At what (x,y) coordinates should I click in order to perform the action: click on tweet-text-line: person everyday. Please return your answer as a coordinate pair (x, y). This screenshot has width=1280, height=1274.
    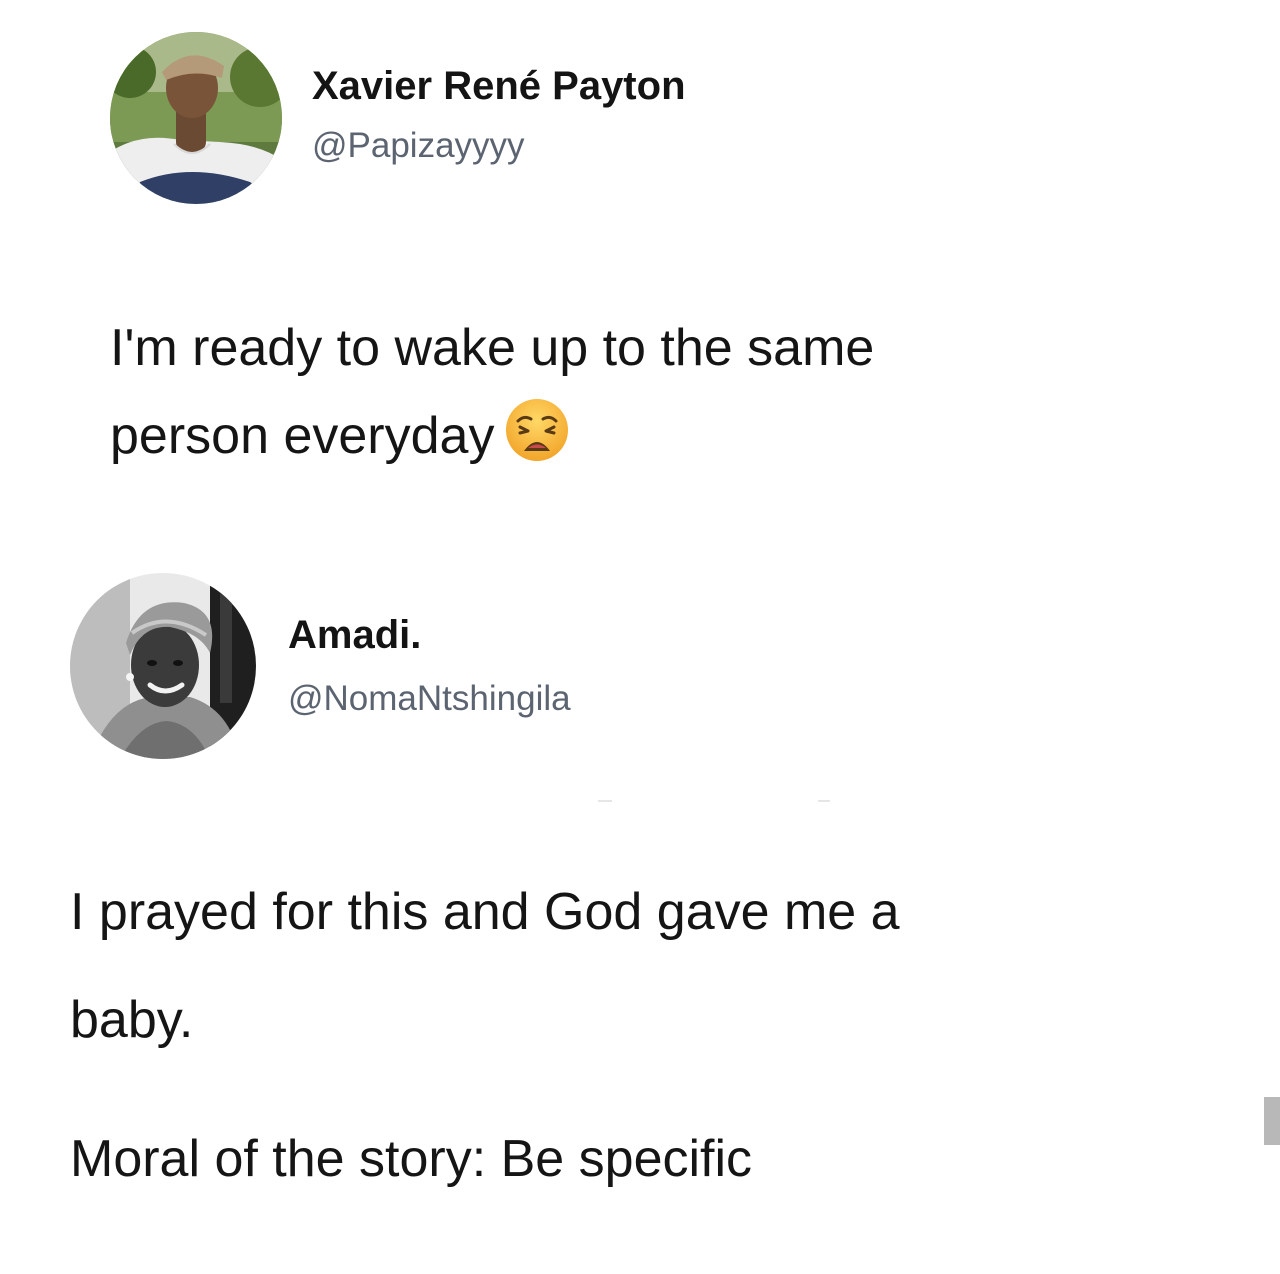
    Looking at the image, I should click on (340, 436).